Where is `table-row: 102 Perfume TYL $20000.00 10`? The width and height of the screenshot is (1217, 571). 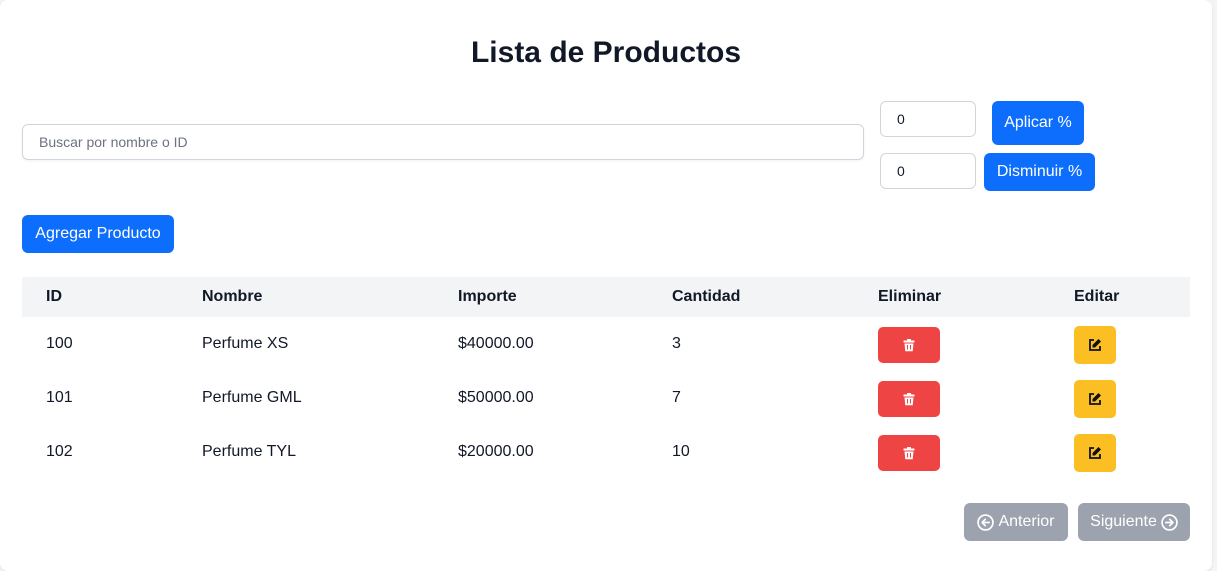 table-row: 102 Perfume TYL $20000.00 10 is located at coordinates (606, 452).